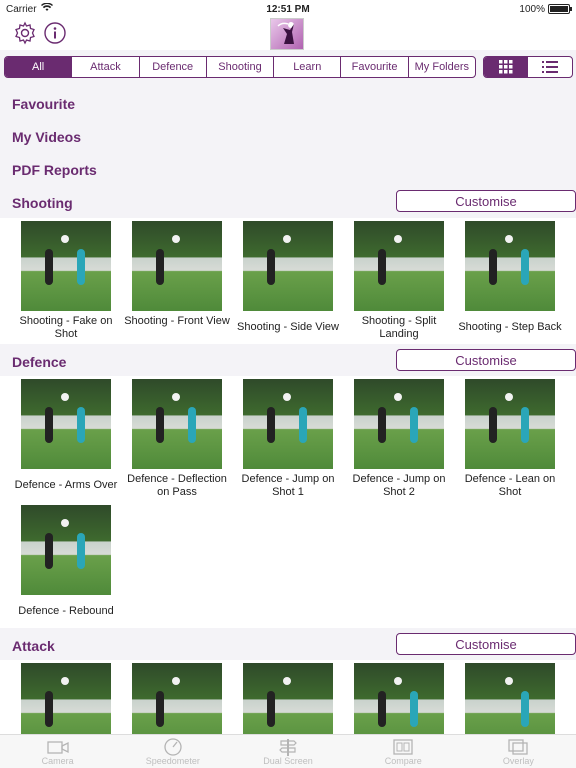  I want to click on info-icon, so click(55, 33).